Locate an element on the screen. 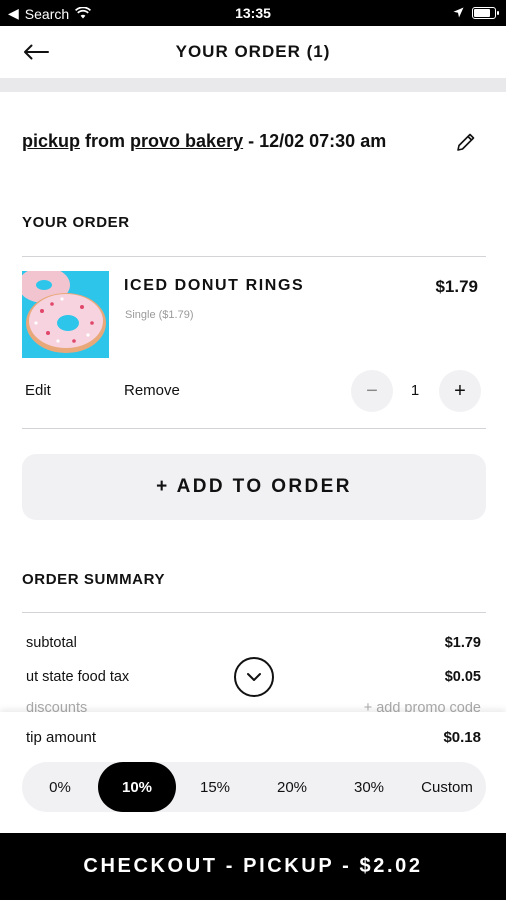 The height and width of the screenshot is (900, 506). tip-option-custom: Custom is located at coordinates (447, 787).